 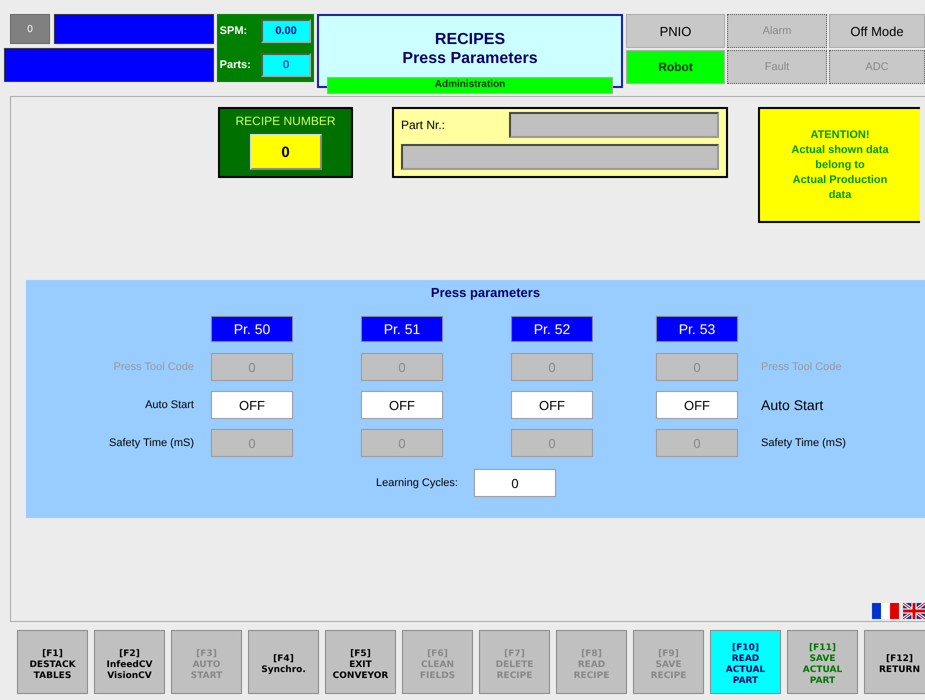 I want to click on function-key-button: [F2] InfeedCV VisionCV, so click(x=129, y=662).